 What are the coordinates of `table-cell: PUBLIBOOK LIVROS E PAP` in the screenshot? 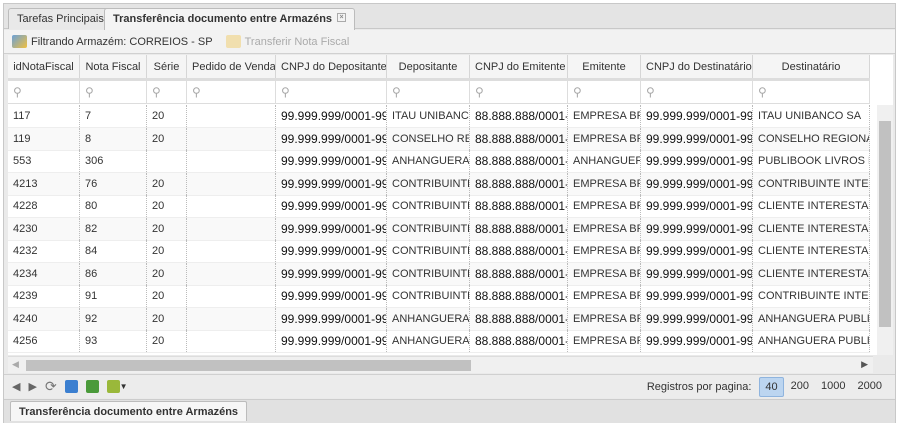 It's located at (811, 161).